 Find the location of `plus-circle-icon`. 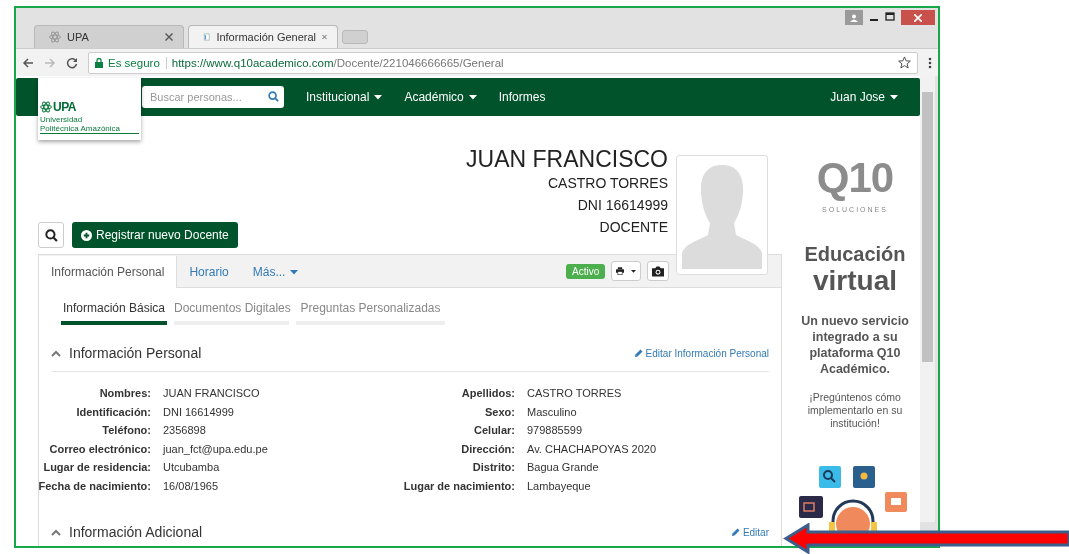

plus-circle-icon is located at coordinates (86, 235).